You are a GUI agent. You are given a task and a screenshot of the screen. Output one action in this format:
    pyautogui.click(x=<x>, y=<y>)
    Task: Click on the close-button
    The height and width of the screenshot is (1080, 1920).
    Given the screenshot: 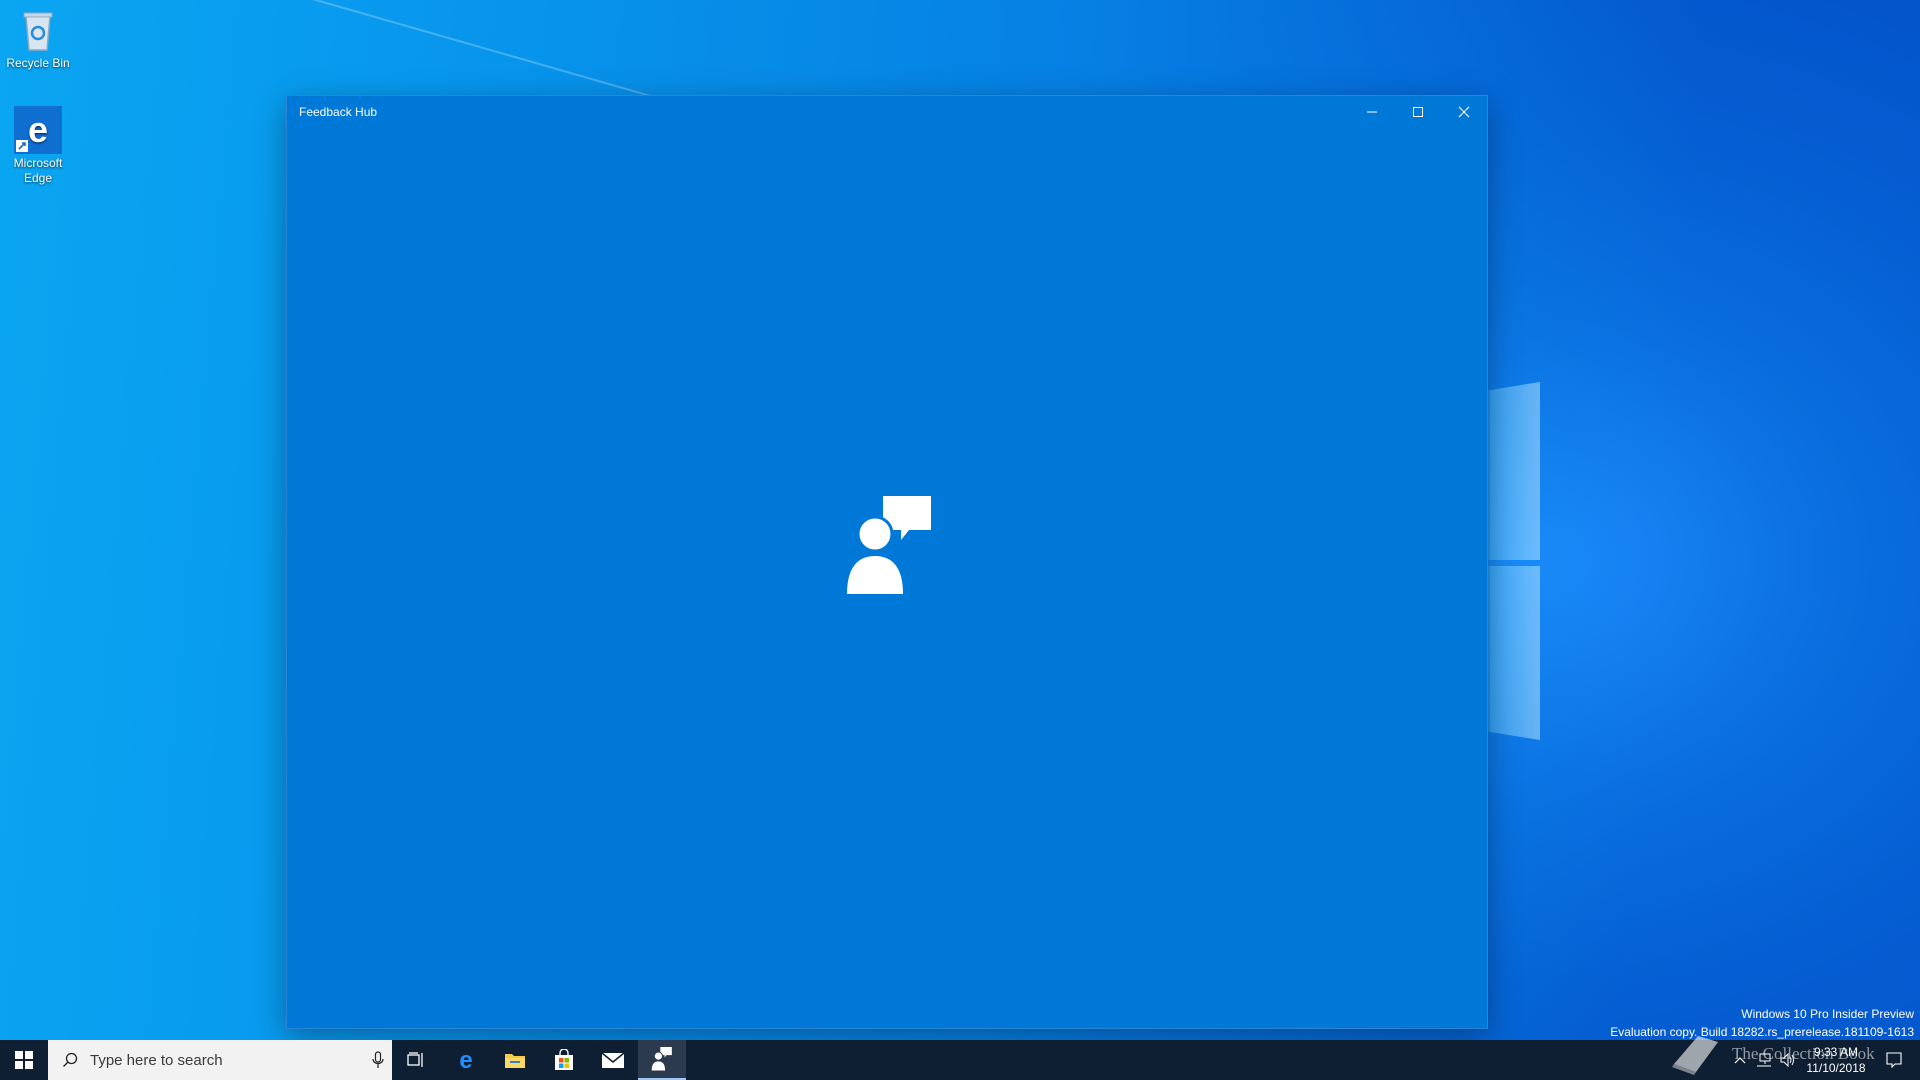 What is the action you would take?
    pyautogui.click(x=1464, y=112)
    